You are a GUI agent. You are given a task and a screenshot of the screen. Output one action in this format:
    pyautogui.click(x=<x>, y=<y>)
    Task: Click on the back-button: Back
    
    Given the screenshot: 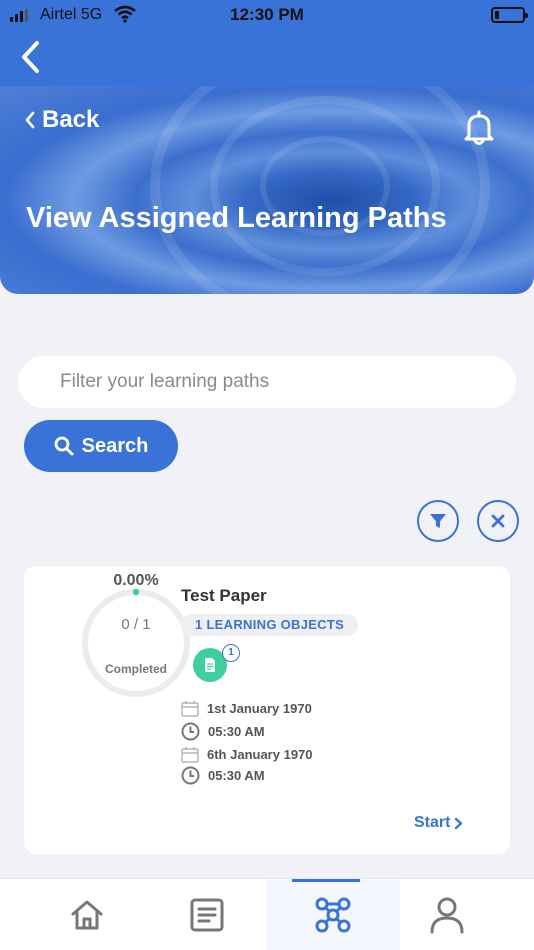 What is the action you would take?
    pyautogui.click(x=61, y=120)
    